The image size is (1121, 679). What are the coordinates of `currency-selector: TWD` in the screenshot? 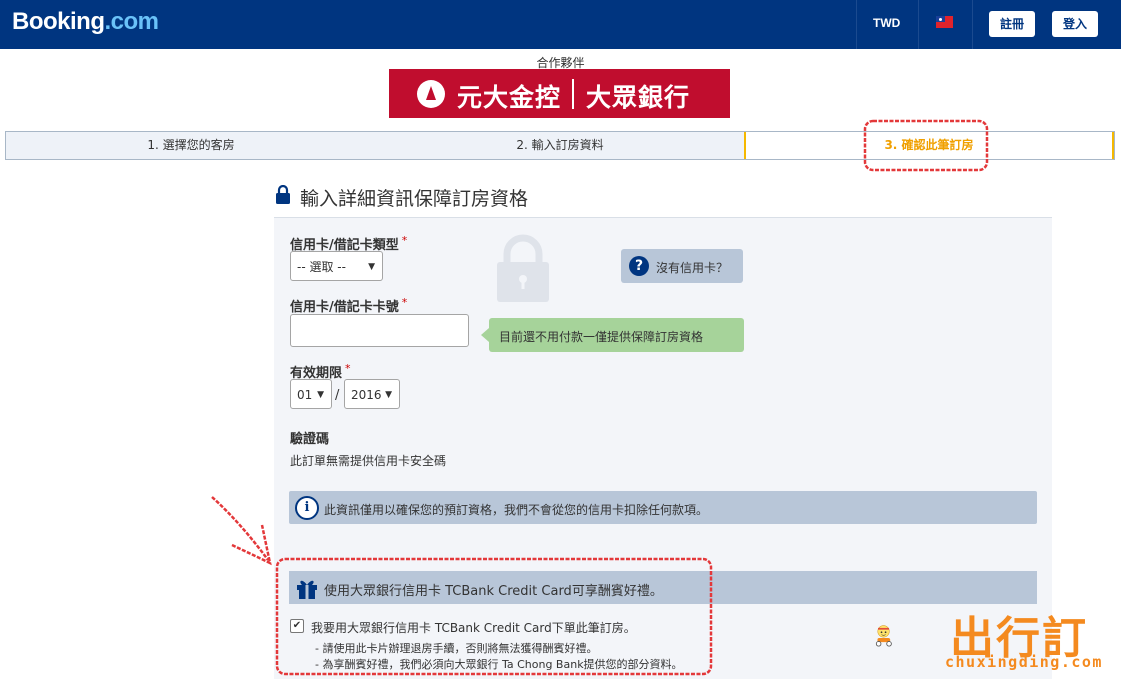 It's located at (886, 23).